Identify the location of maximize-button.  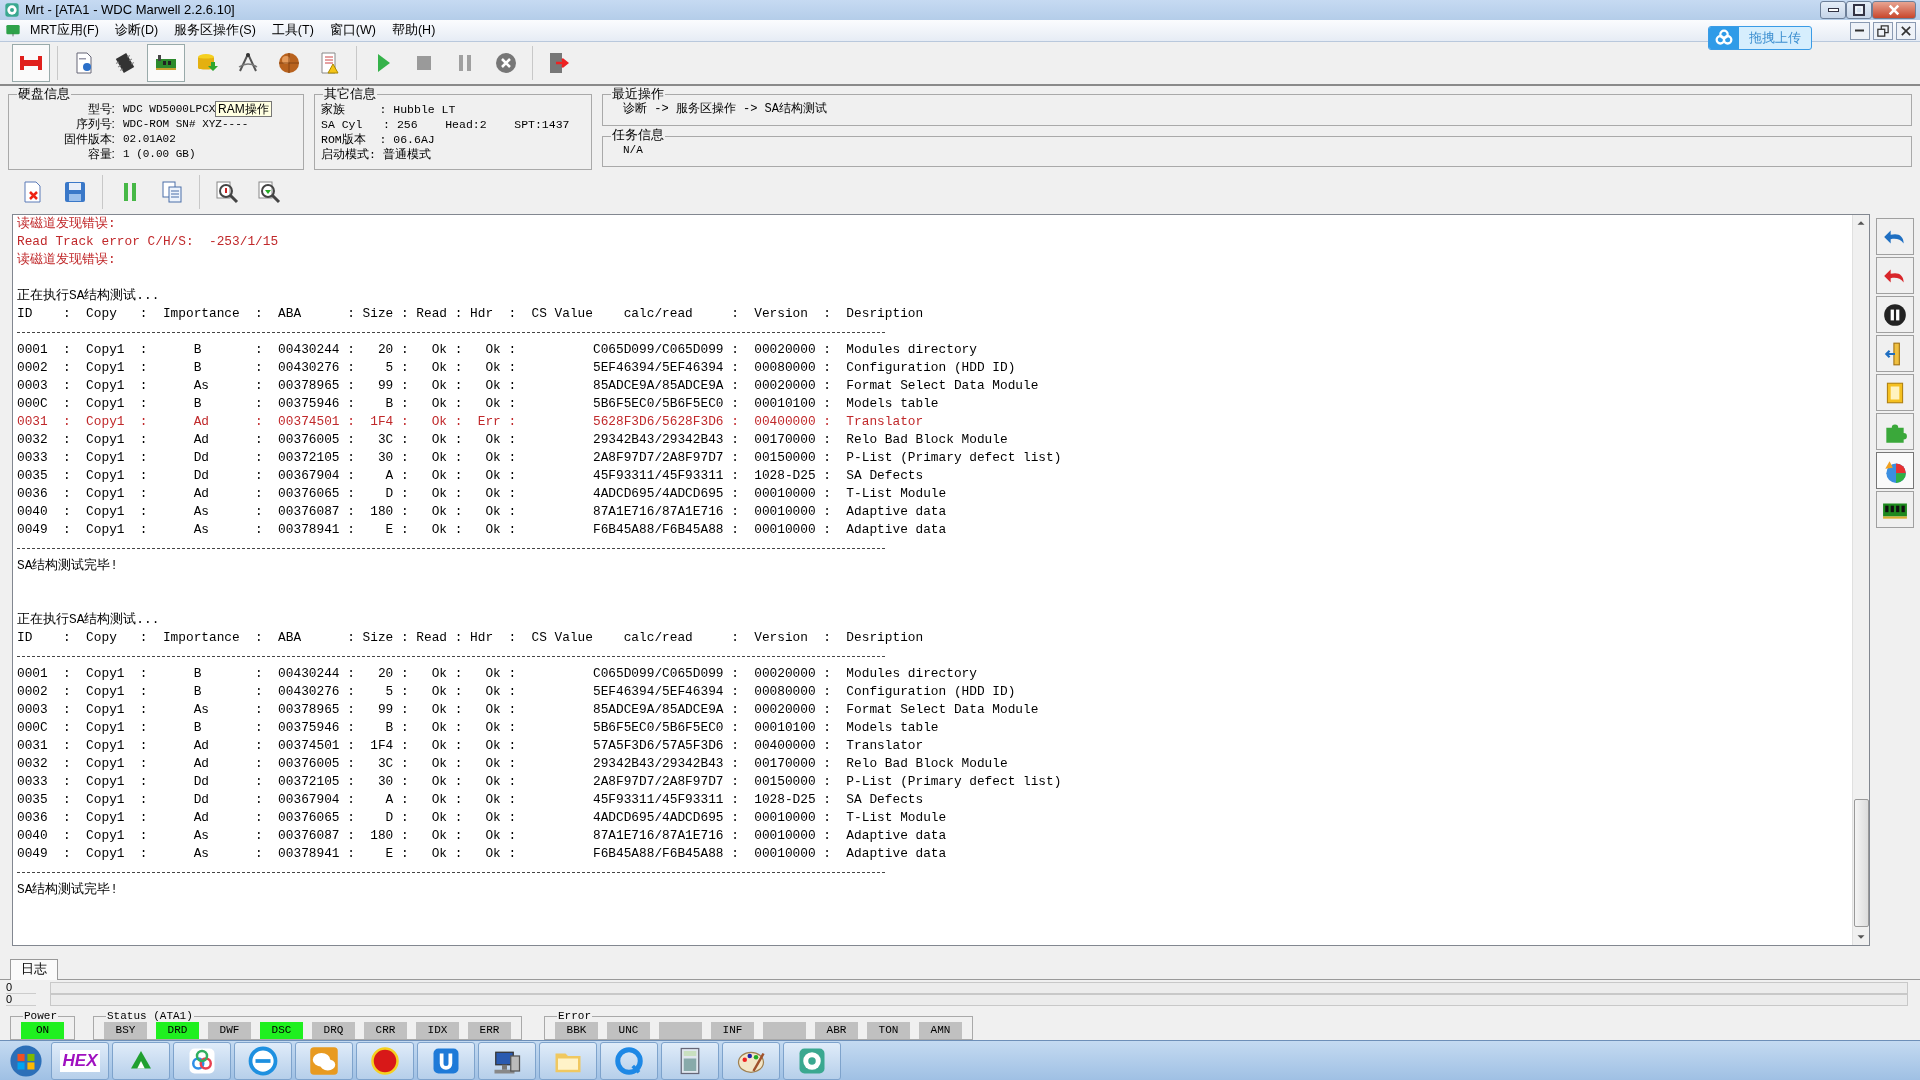
(1859, 10).